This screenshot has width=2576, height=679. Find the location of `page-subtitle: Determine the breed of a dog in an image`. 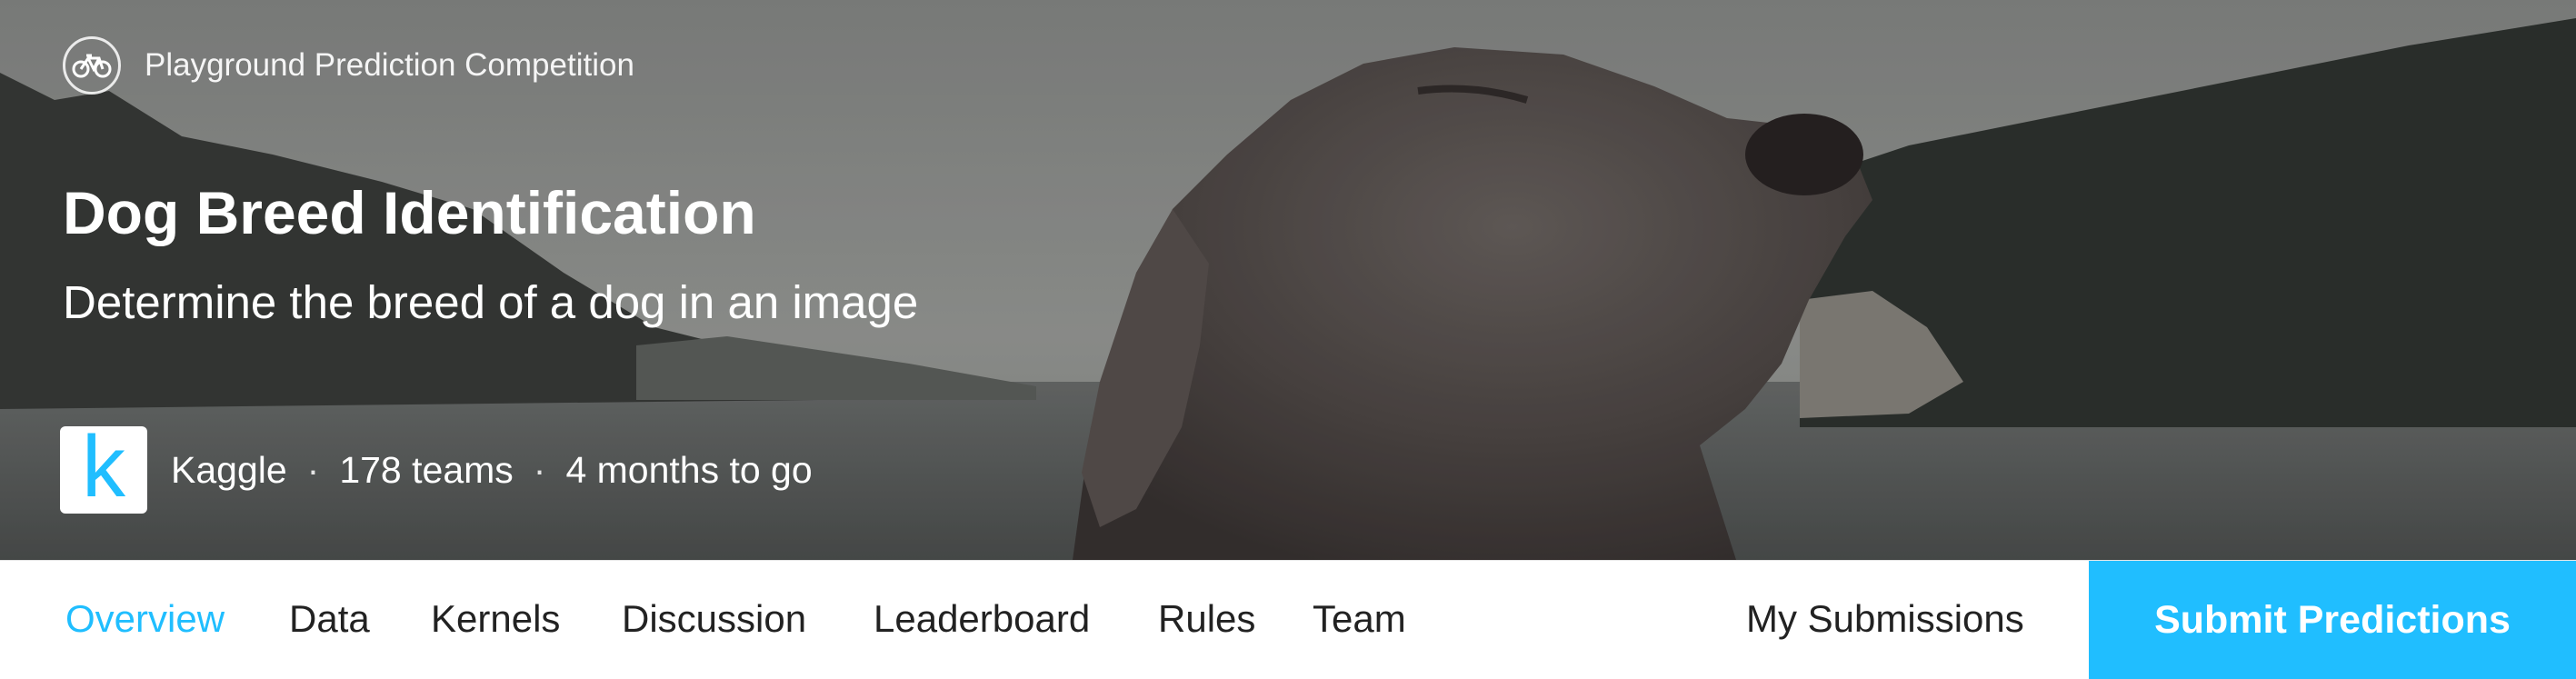

page-subtitle: Determine the breed of a dog in an image is located at coordinates (491, 302).